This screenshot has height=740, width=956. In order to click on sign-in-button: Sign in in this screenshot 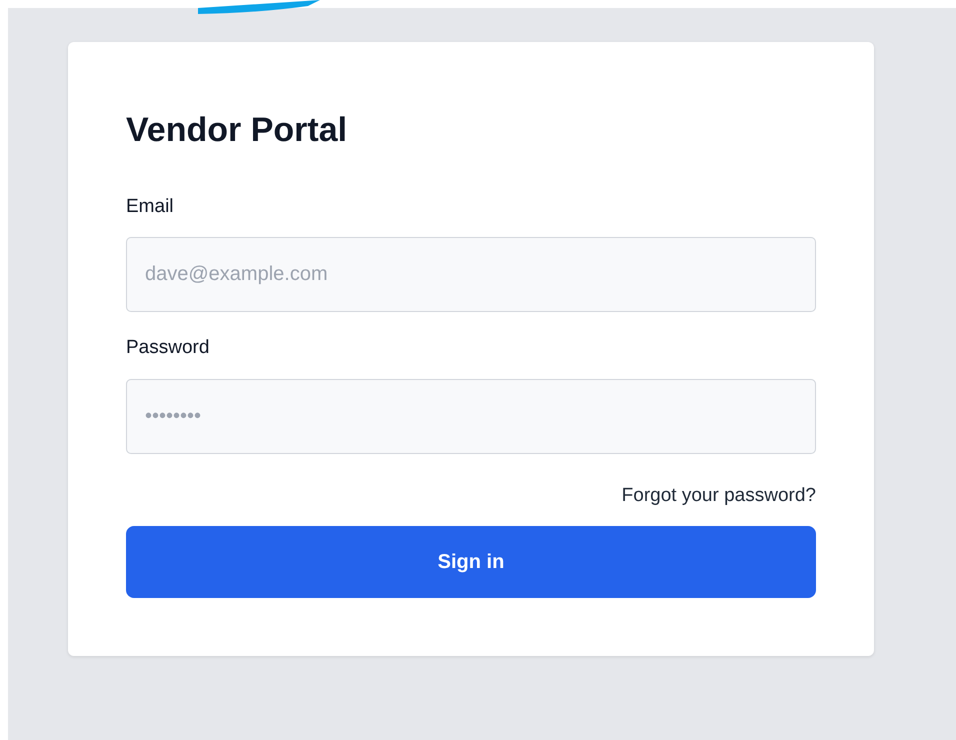, I will do `click(471, 562)`.